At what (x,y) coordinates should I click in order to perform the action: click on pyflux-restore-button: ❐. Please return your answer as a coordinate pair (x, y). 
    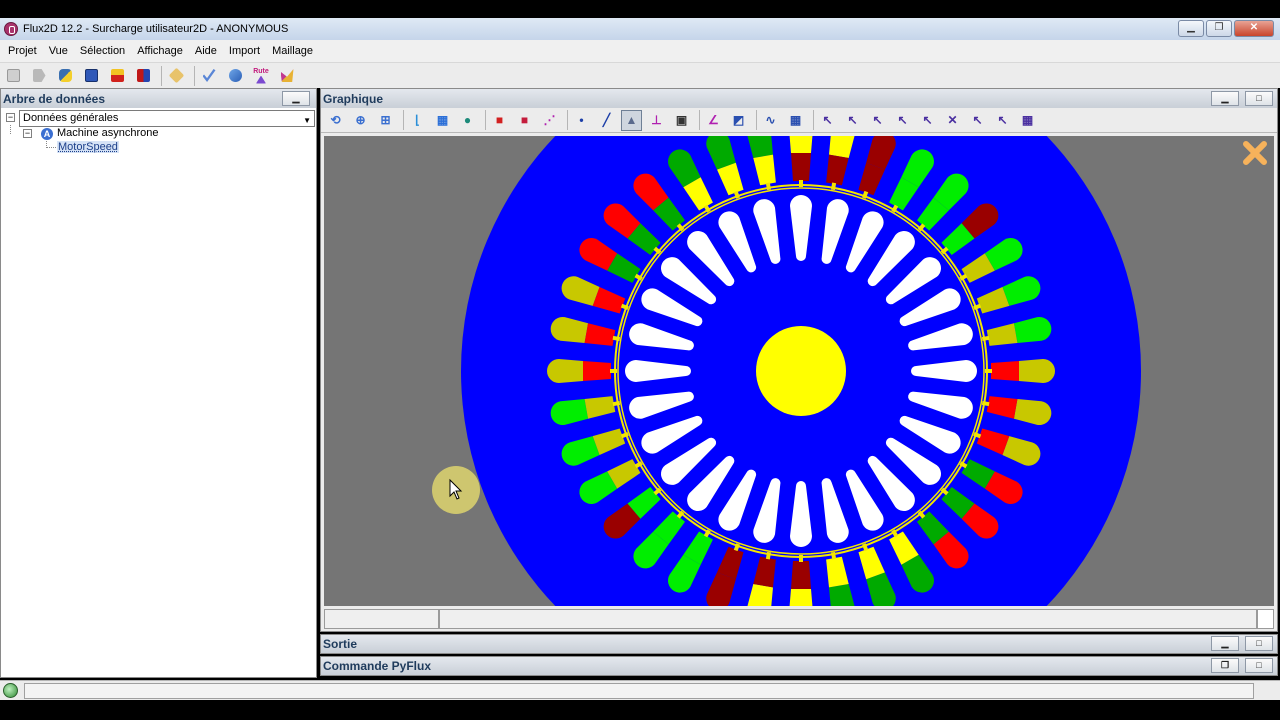
    Looking at the image, I should click on (1225, 665).